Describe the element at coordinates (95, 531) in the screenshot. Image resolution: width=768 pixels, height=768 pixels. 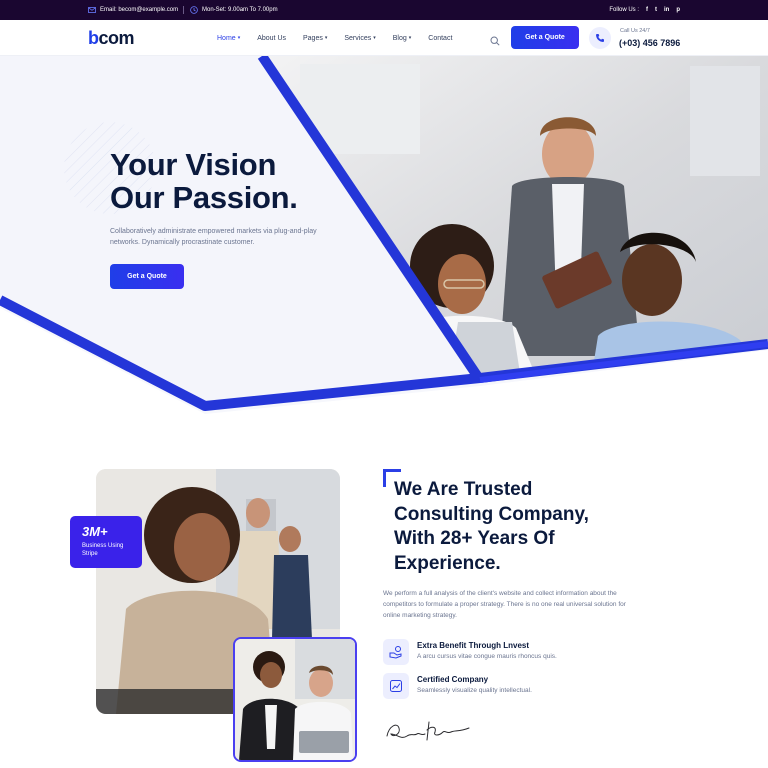
I see `stat-value: 3M+` at that location.